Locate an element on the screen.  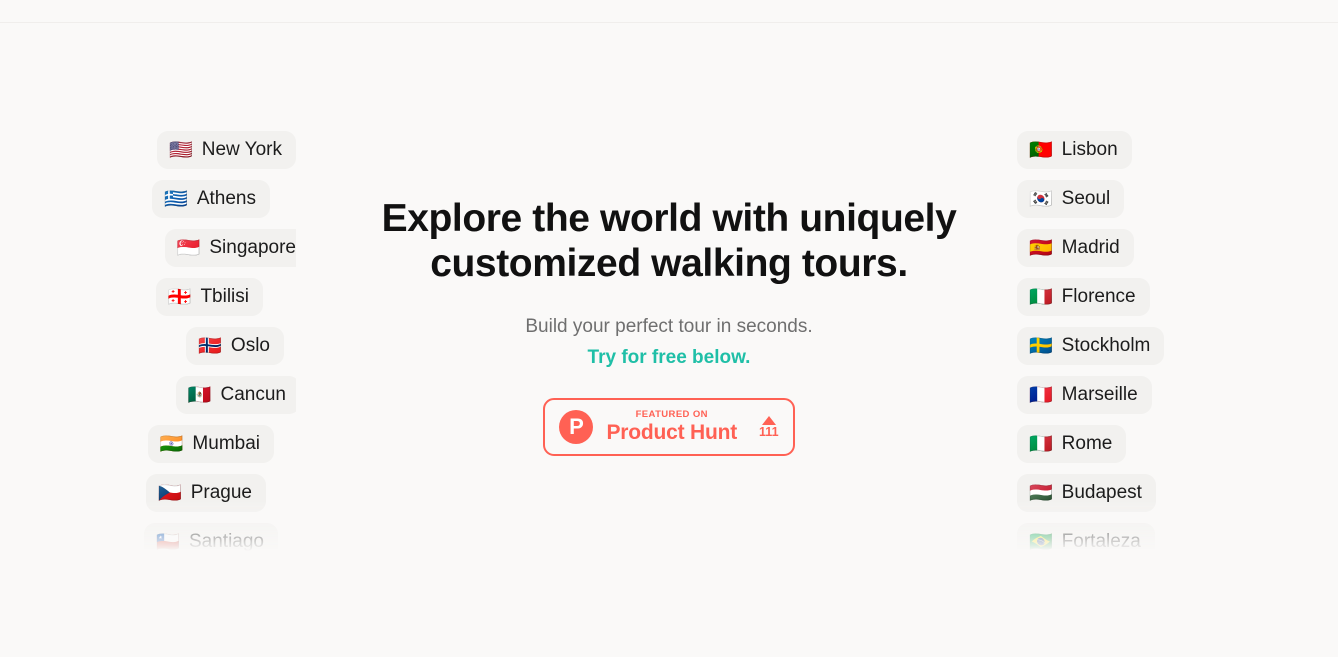
city-chip-label: Marseille is located at coordinates (1099, 394).